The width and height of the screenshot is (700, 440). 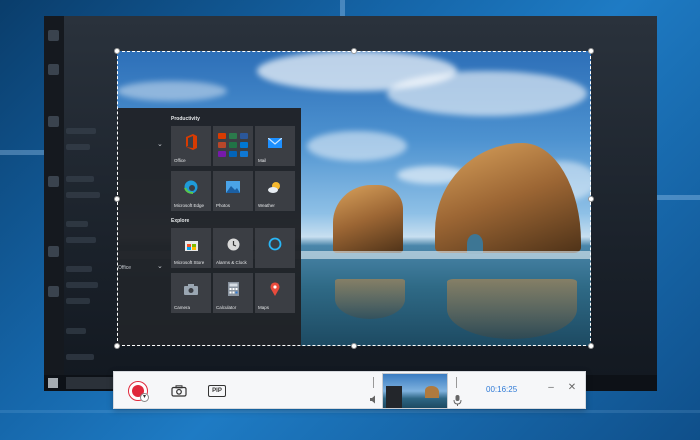 What do you see at coordinates (180, 221) in the screenshot?
I see `group-title-explore: Explore` at bounding box center [180, 221].